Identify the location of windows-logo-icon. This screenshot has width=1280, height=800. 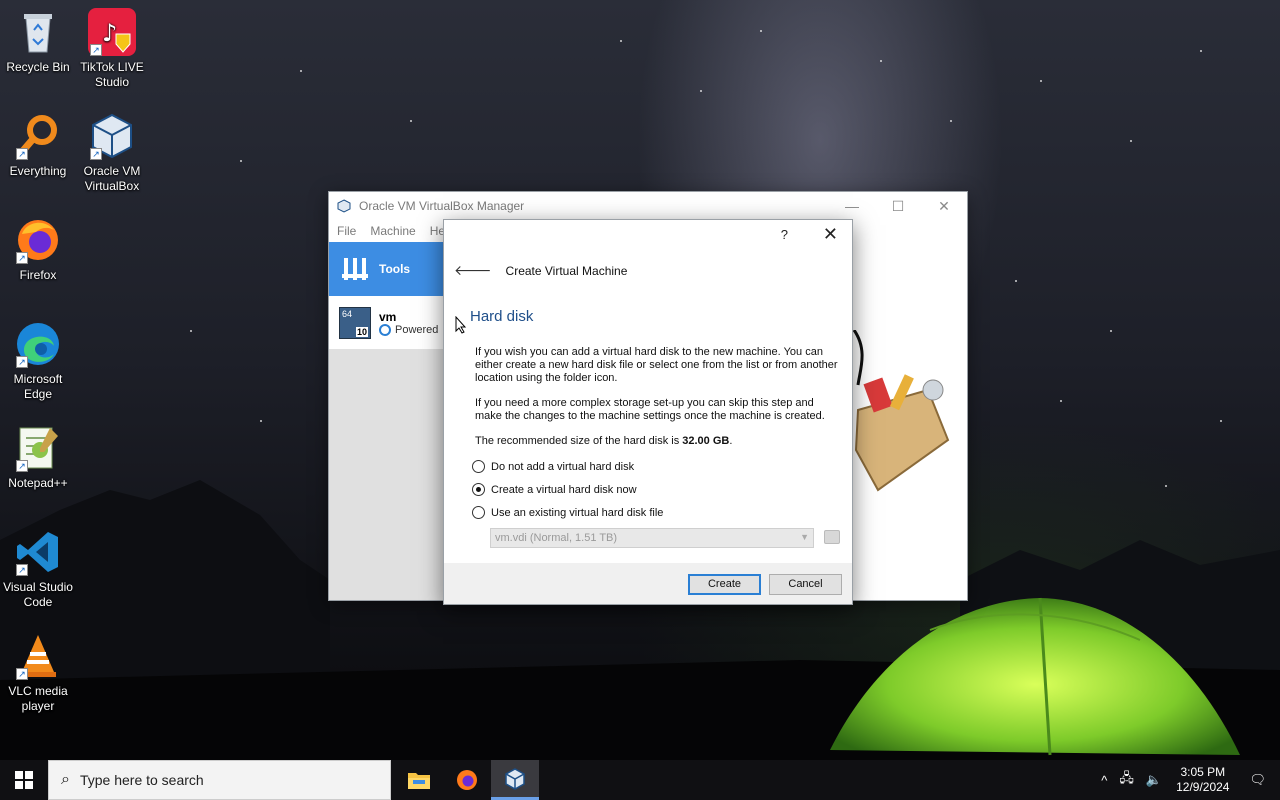
(24, 780).